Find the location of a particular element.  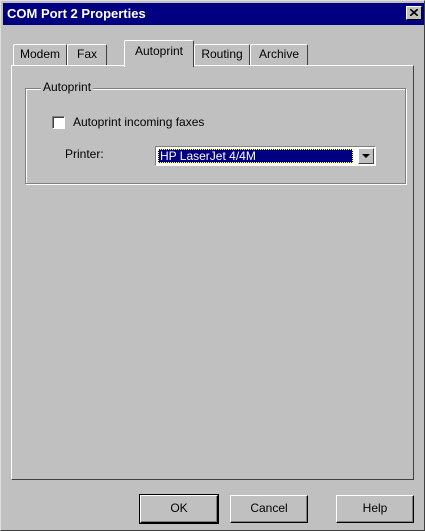

tab-autoprint: Autoprint is located at coordinates (159, 53).